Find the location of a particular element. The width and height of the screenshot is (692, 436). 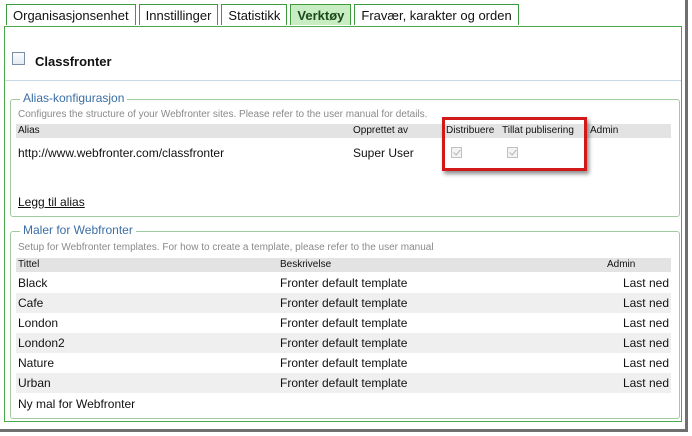

table-row: Nature Fronter default template Last ned is located at coordinates (343, 363).